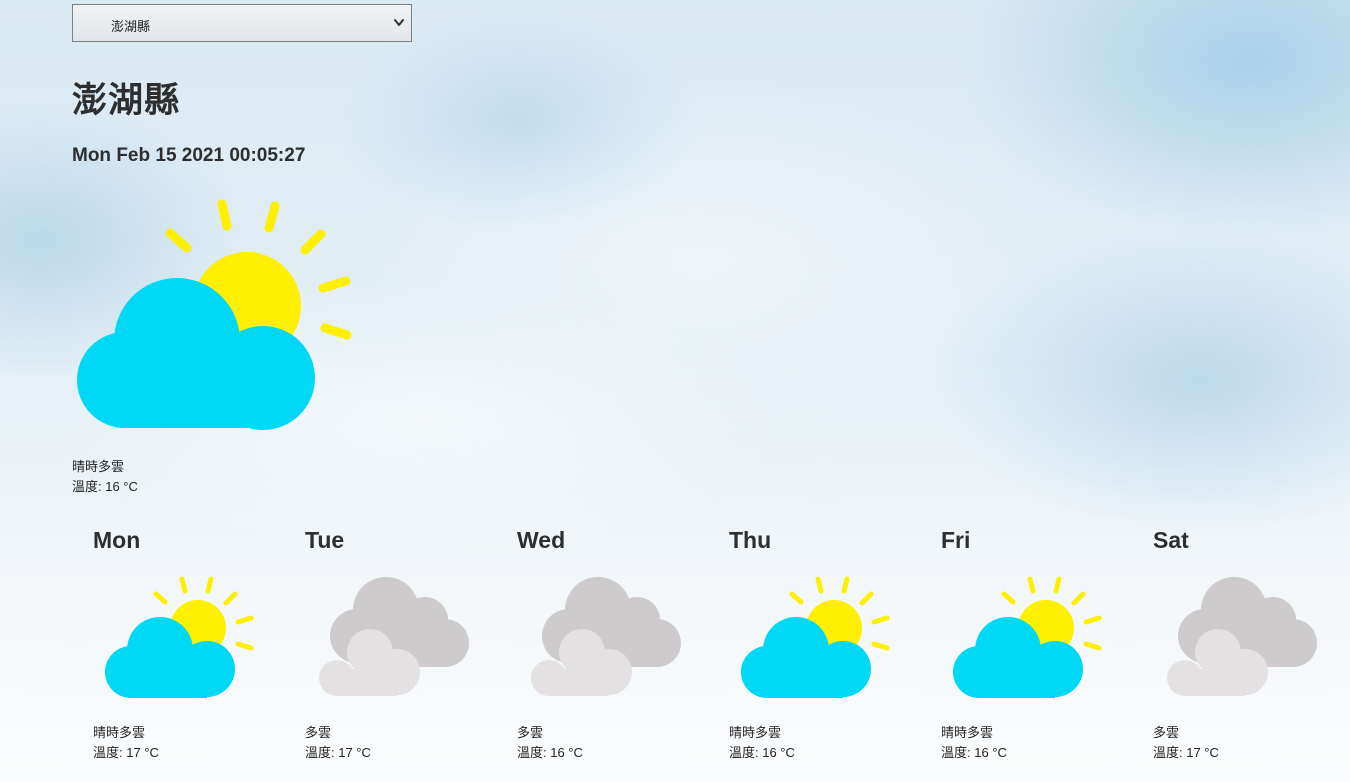  What do you see at coordinates (325, 540) in the screenshot?
I see `day-name: Tue` at bounding box center [325, 540].